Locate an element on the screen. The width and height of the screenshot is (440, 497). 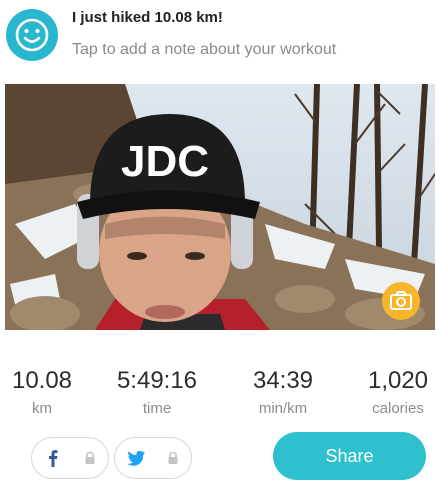
camera-button is located at coordinates (401, 301).